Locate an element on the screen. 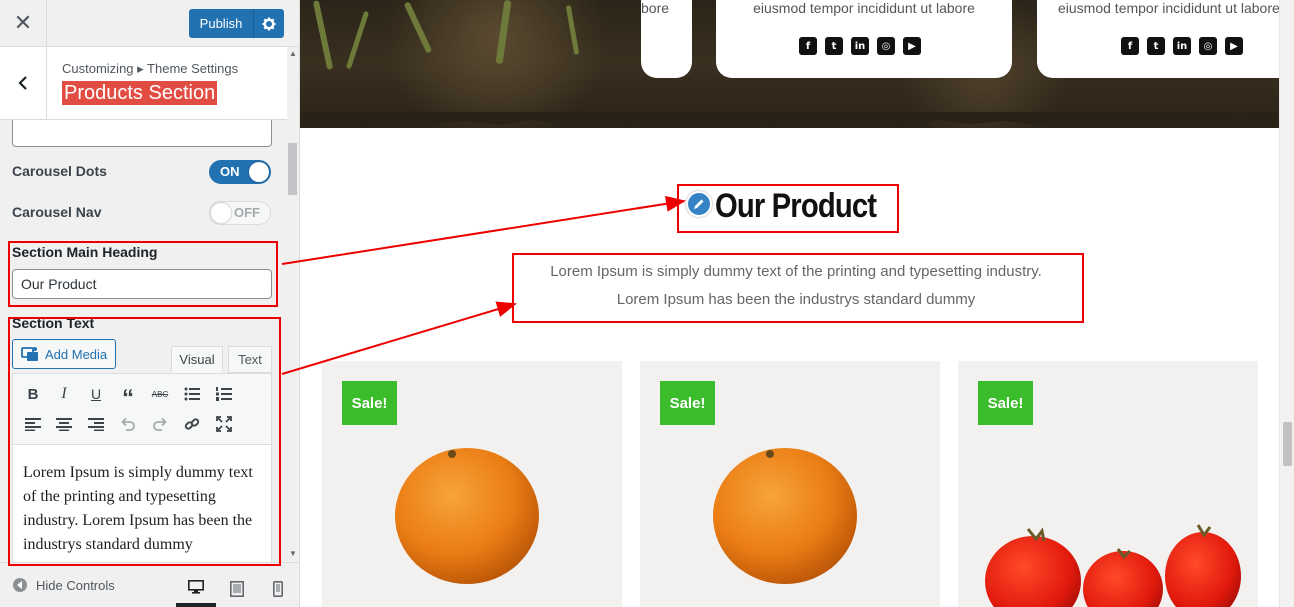  undo-icon is located at coordinates (128, 424).